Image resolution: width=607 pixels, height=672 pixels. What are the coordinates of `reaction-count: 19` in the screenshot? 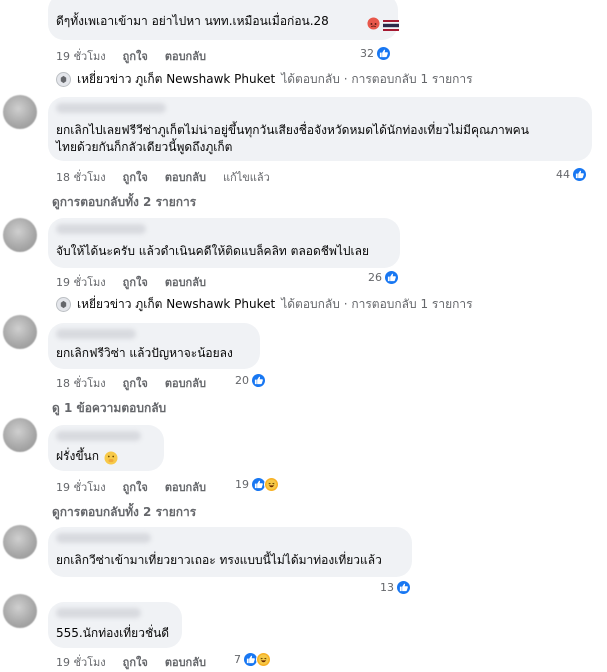 It's located at (257, 484).